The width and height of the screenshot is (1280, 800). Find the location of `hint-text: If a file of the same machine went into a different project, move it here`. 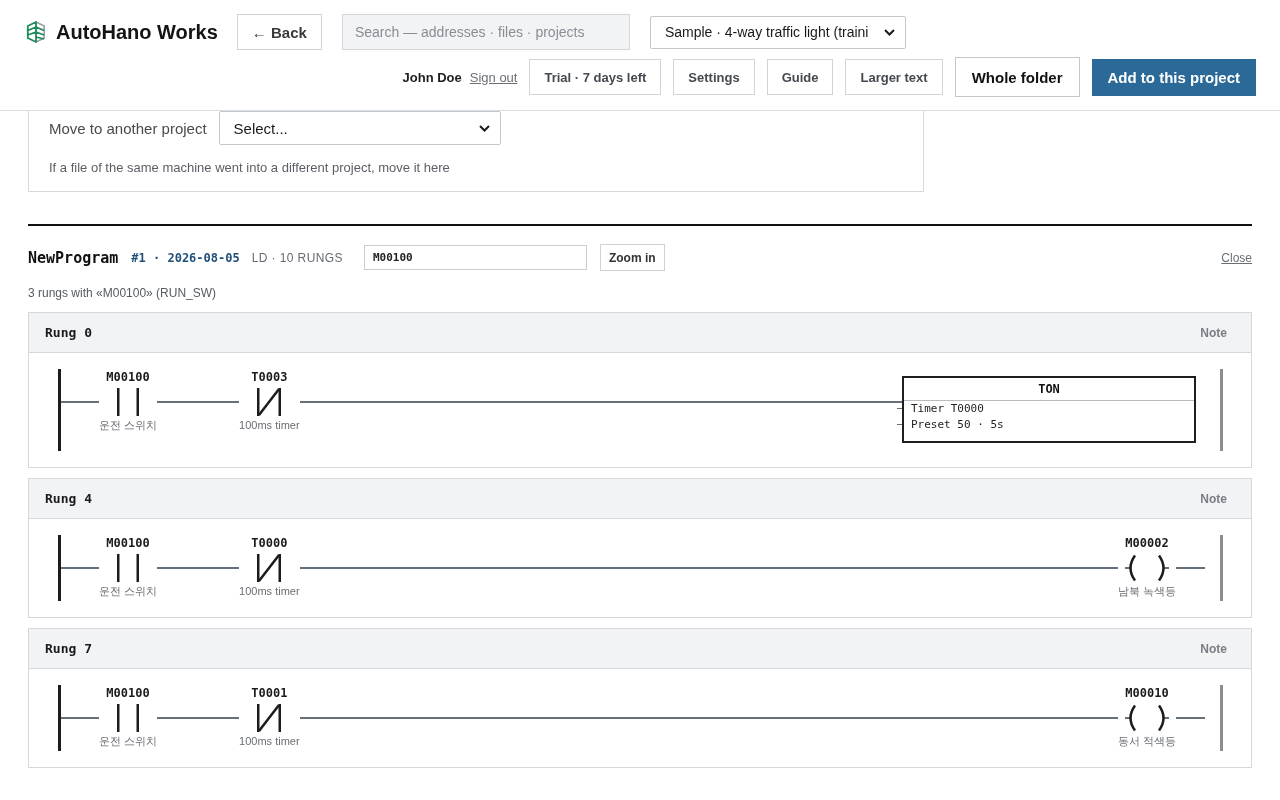

hint-text: If a file of the same machine went into a different project, move it here is located at coordinates (250, 168).